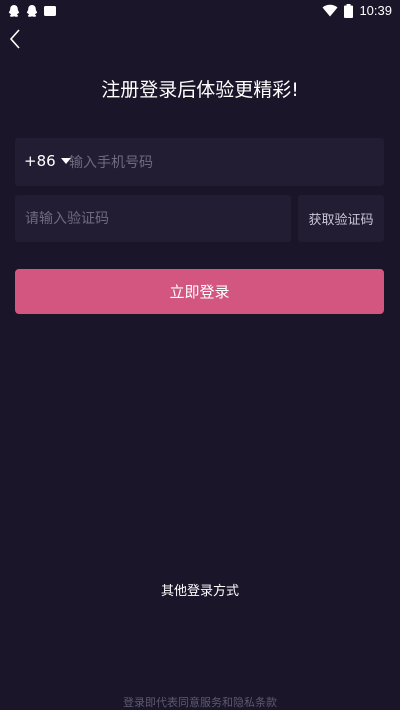 This screenshot has width=400, height=710. I want to click on back-button, so click(16, 39).